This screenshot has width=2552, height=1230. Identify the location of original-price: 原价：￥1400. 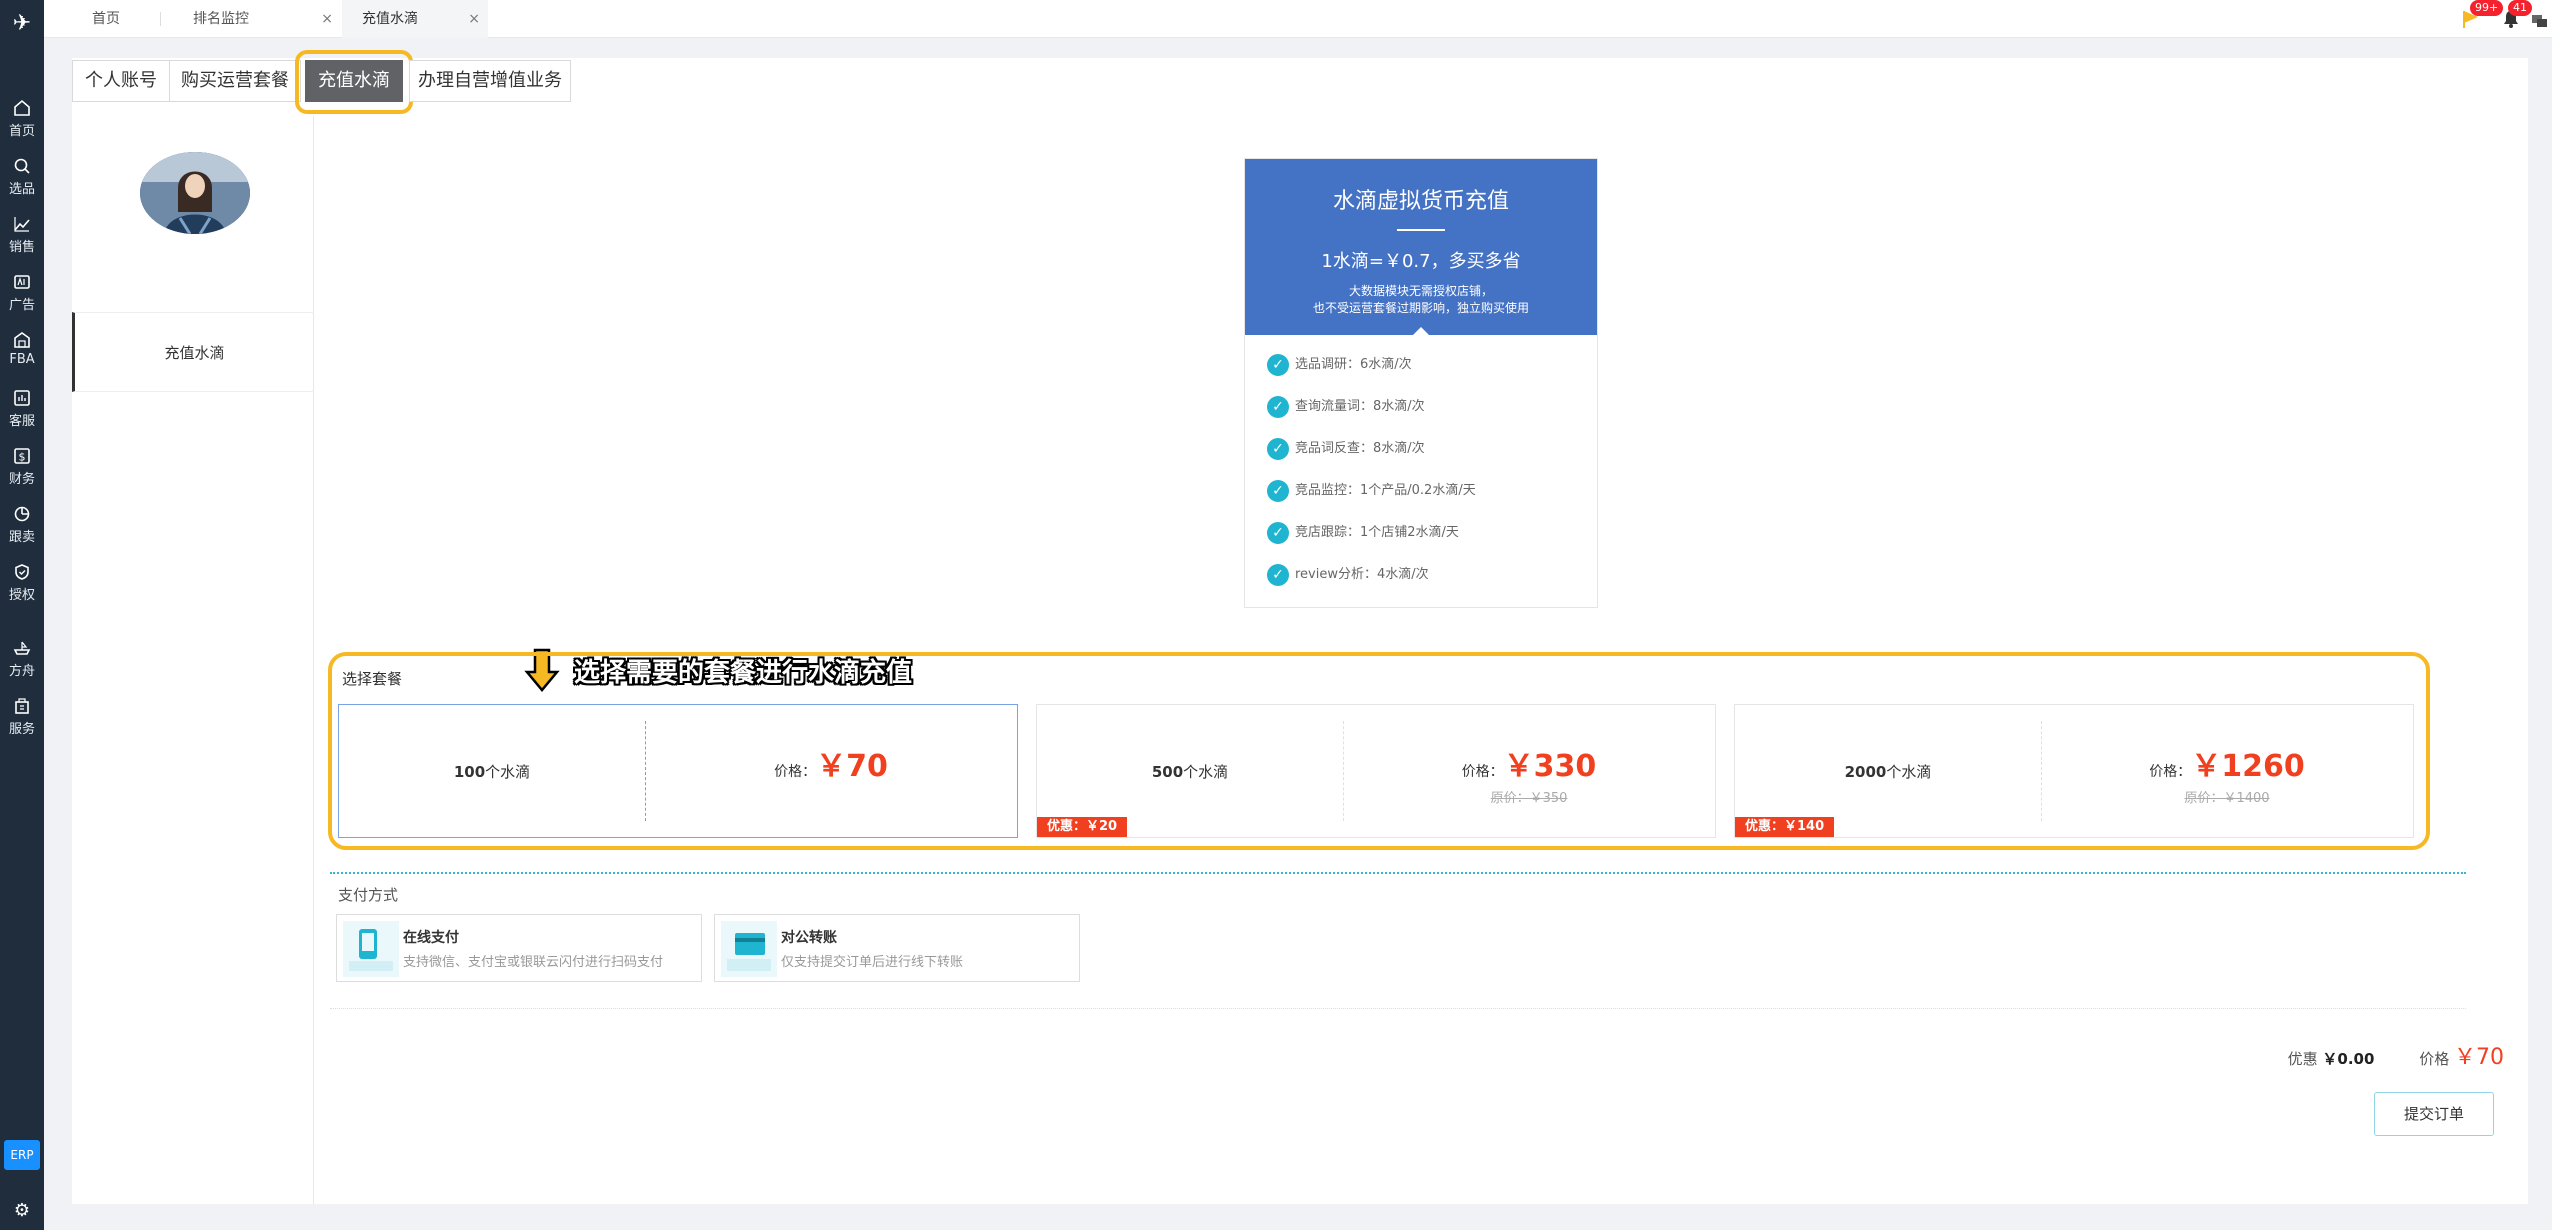
(2227, 798).